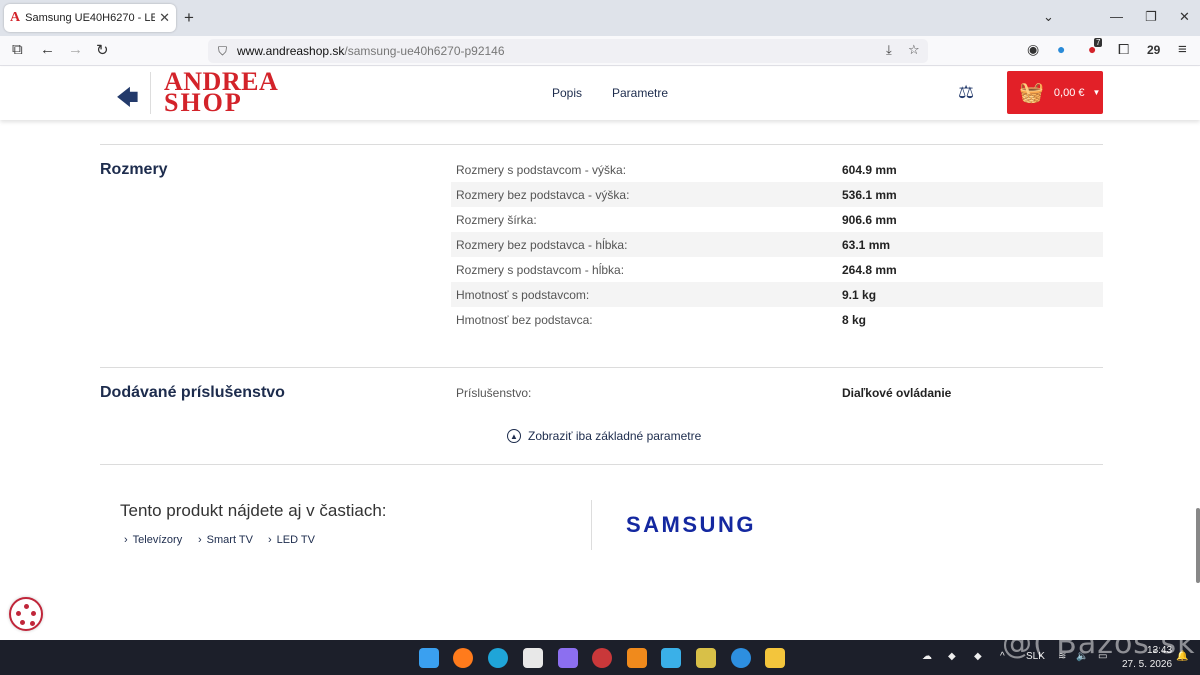 This screenshot has width=1200, height=675. I want to click on vlc-icon, so click(637, 658).